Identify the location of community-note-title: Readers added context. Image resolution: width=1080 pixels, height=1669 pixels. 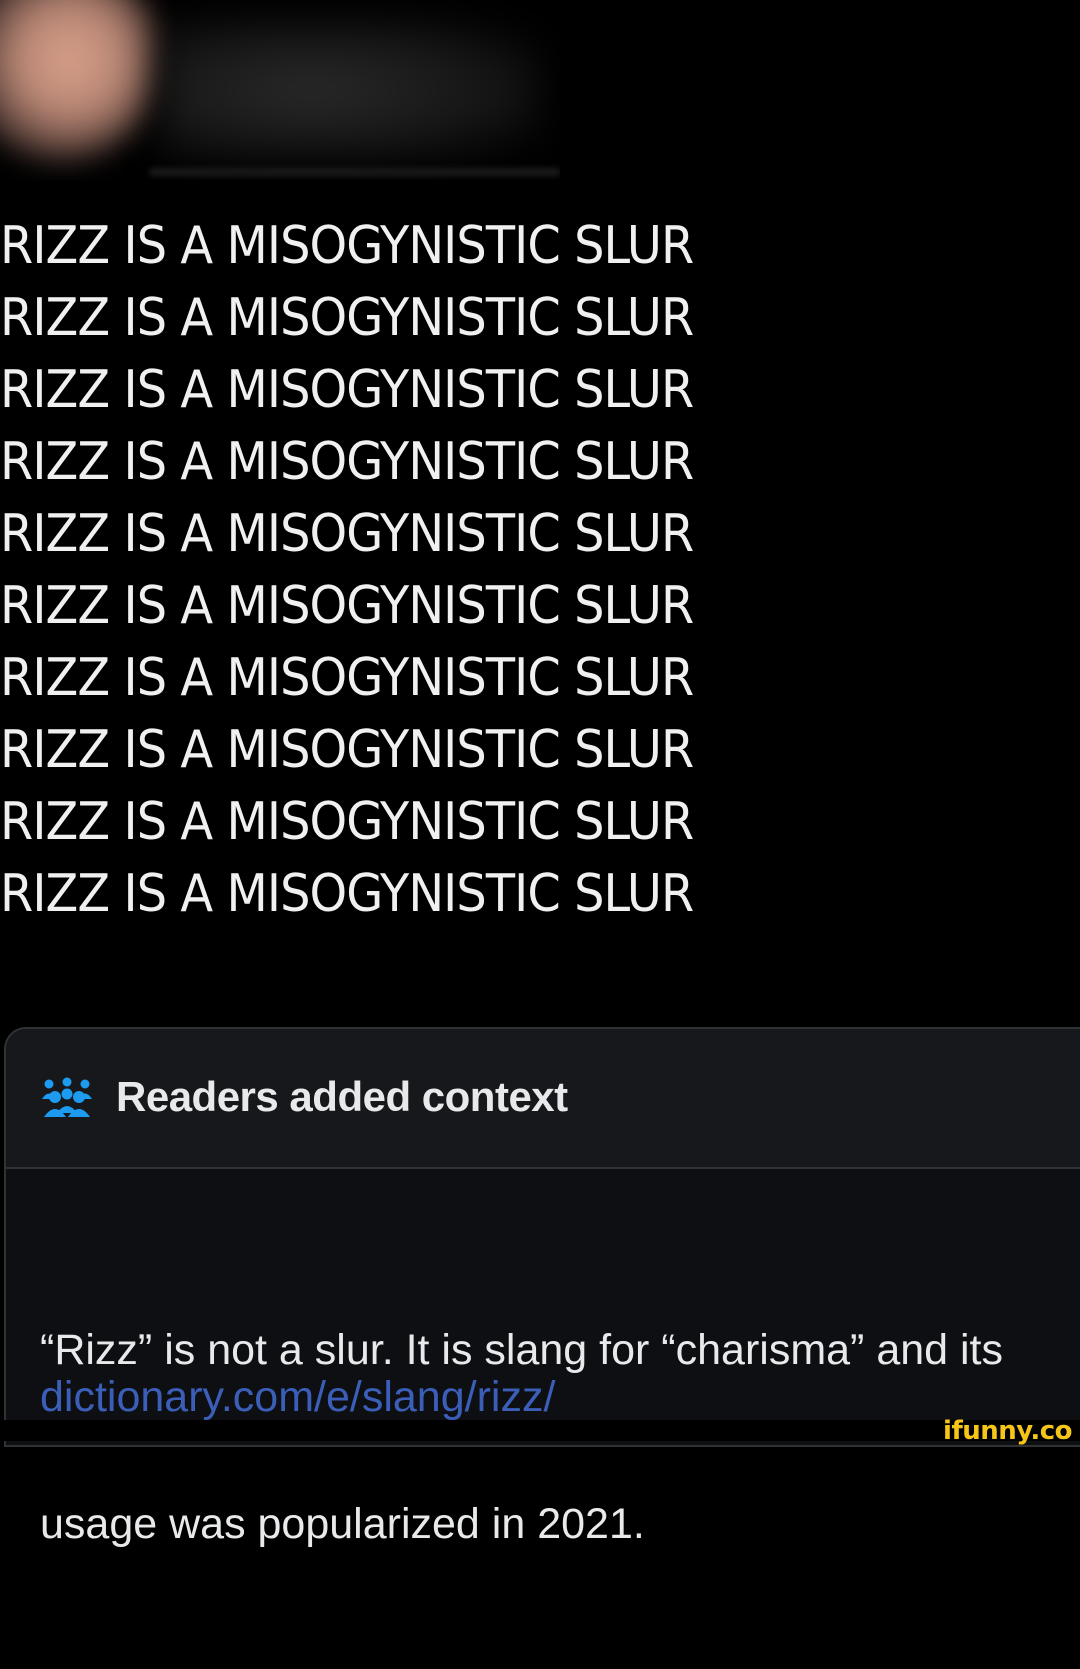
(342, 1096).